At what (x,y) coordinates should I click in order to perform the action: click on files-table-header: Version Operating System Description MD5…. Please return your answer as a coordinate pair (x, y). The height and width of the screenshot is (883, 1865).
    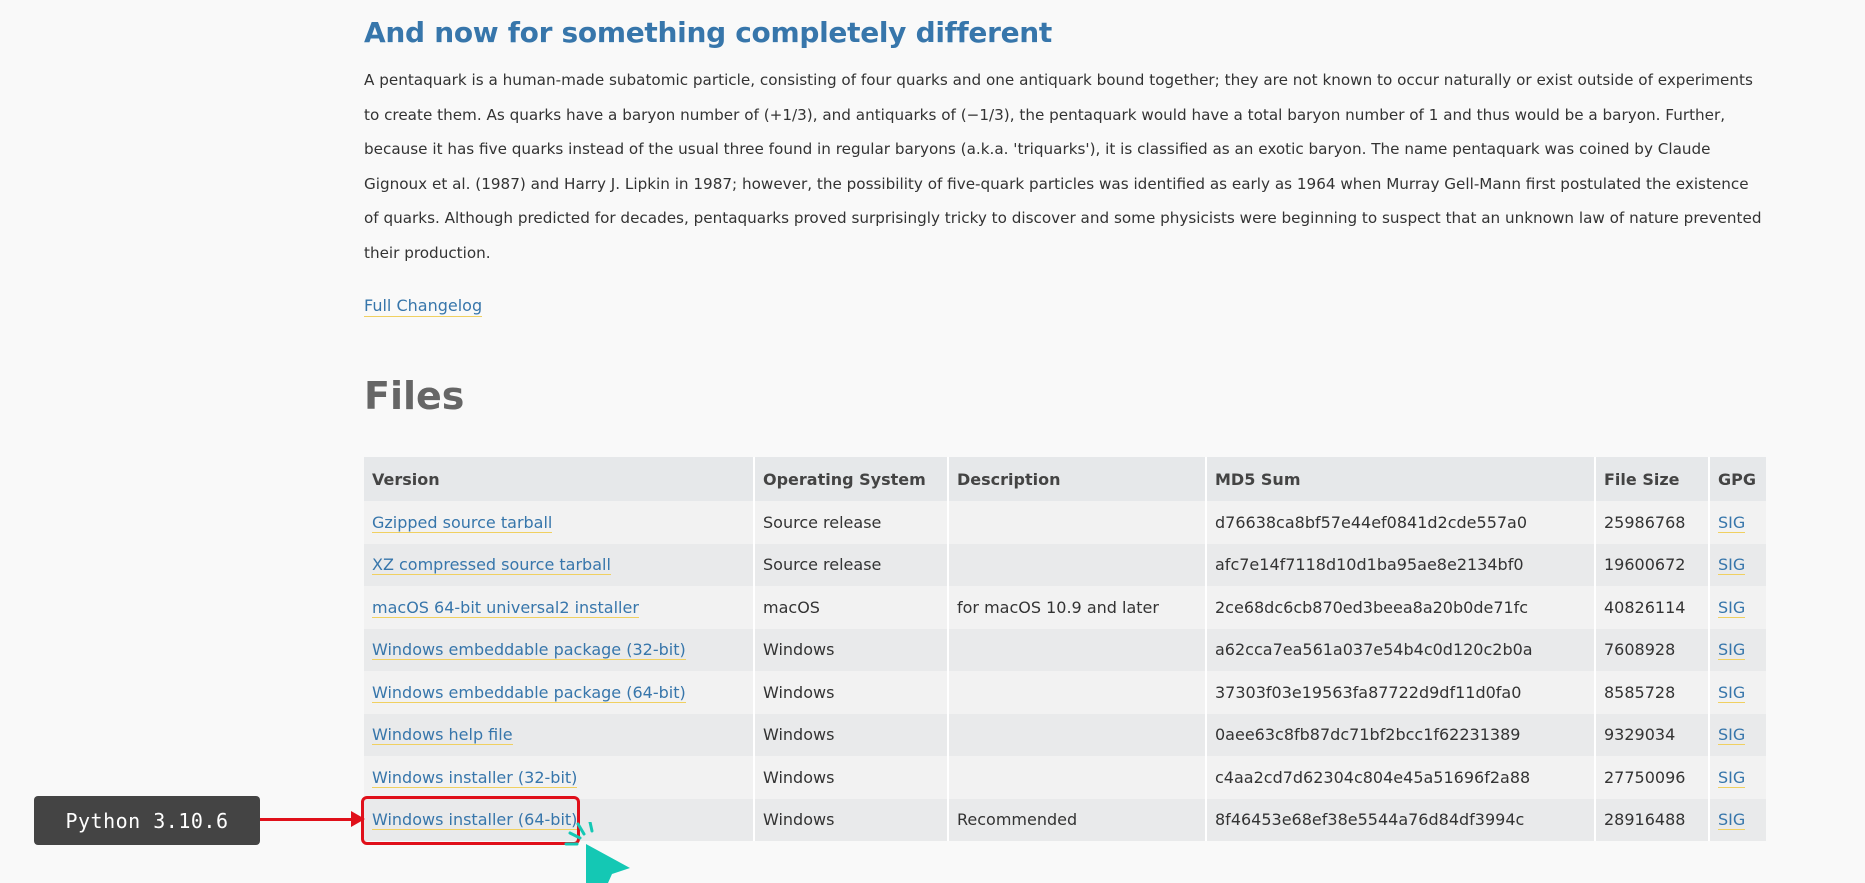
    Looking at the image, I should click on (1065, 479).